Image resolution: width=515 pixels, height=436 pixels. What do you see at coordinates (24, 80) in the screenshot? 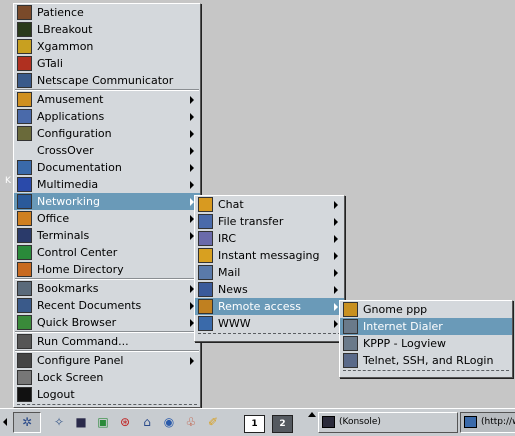
I see `netscape-icon` at bounding box center [24, 80].